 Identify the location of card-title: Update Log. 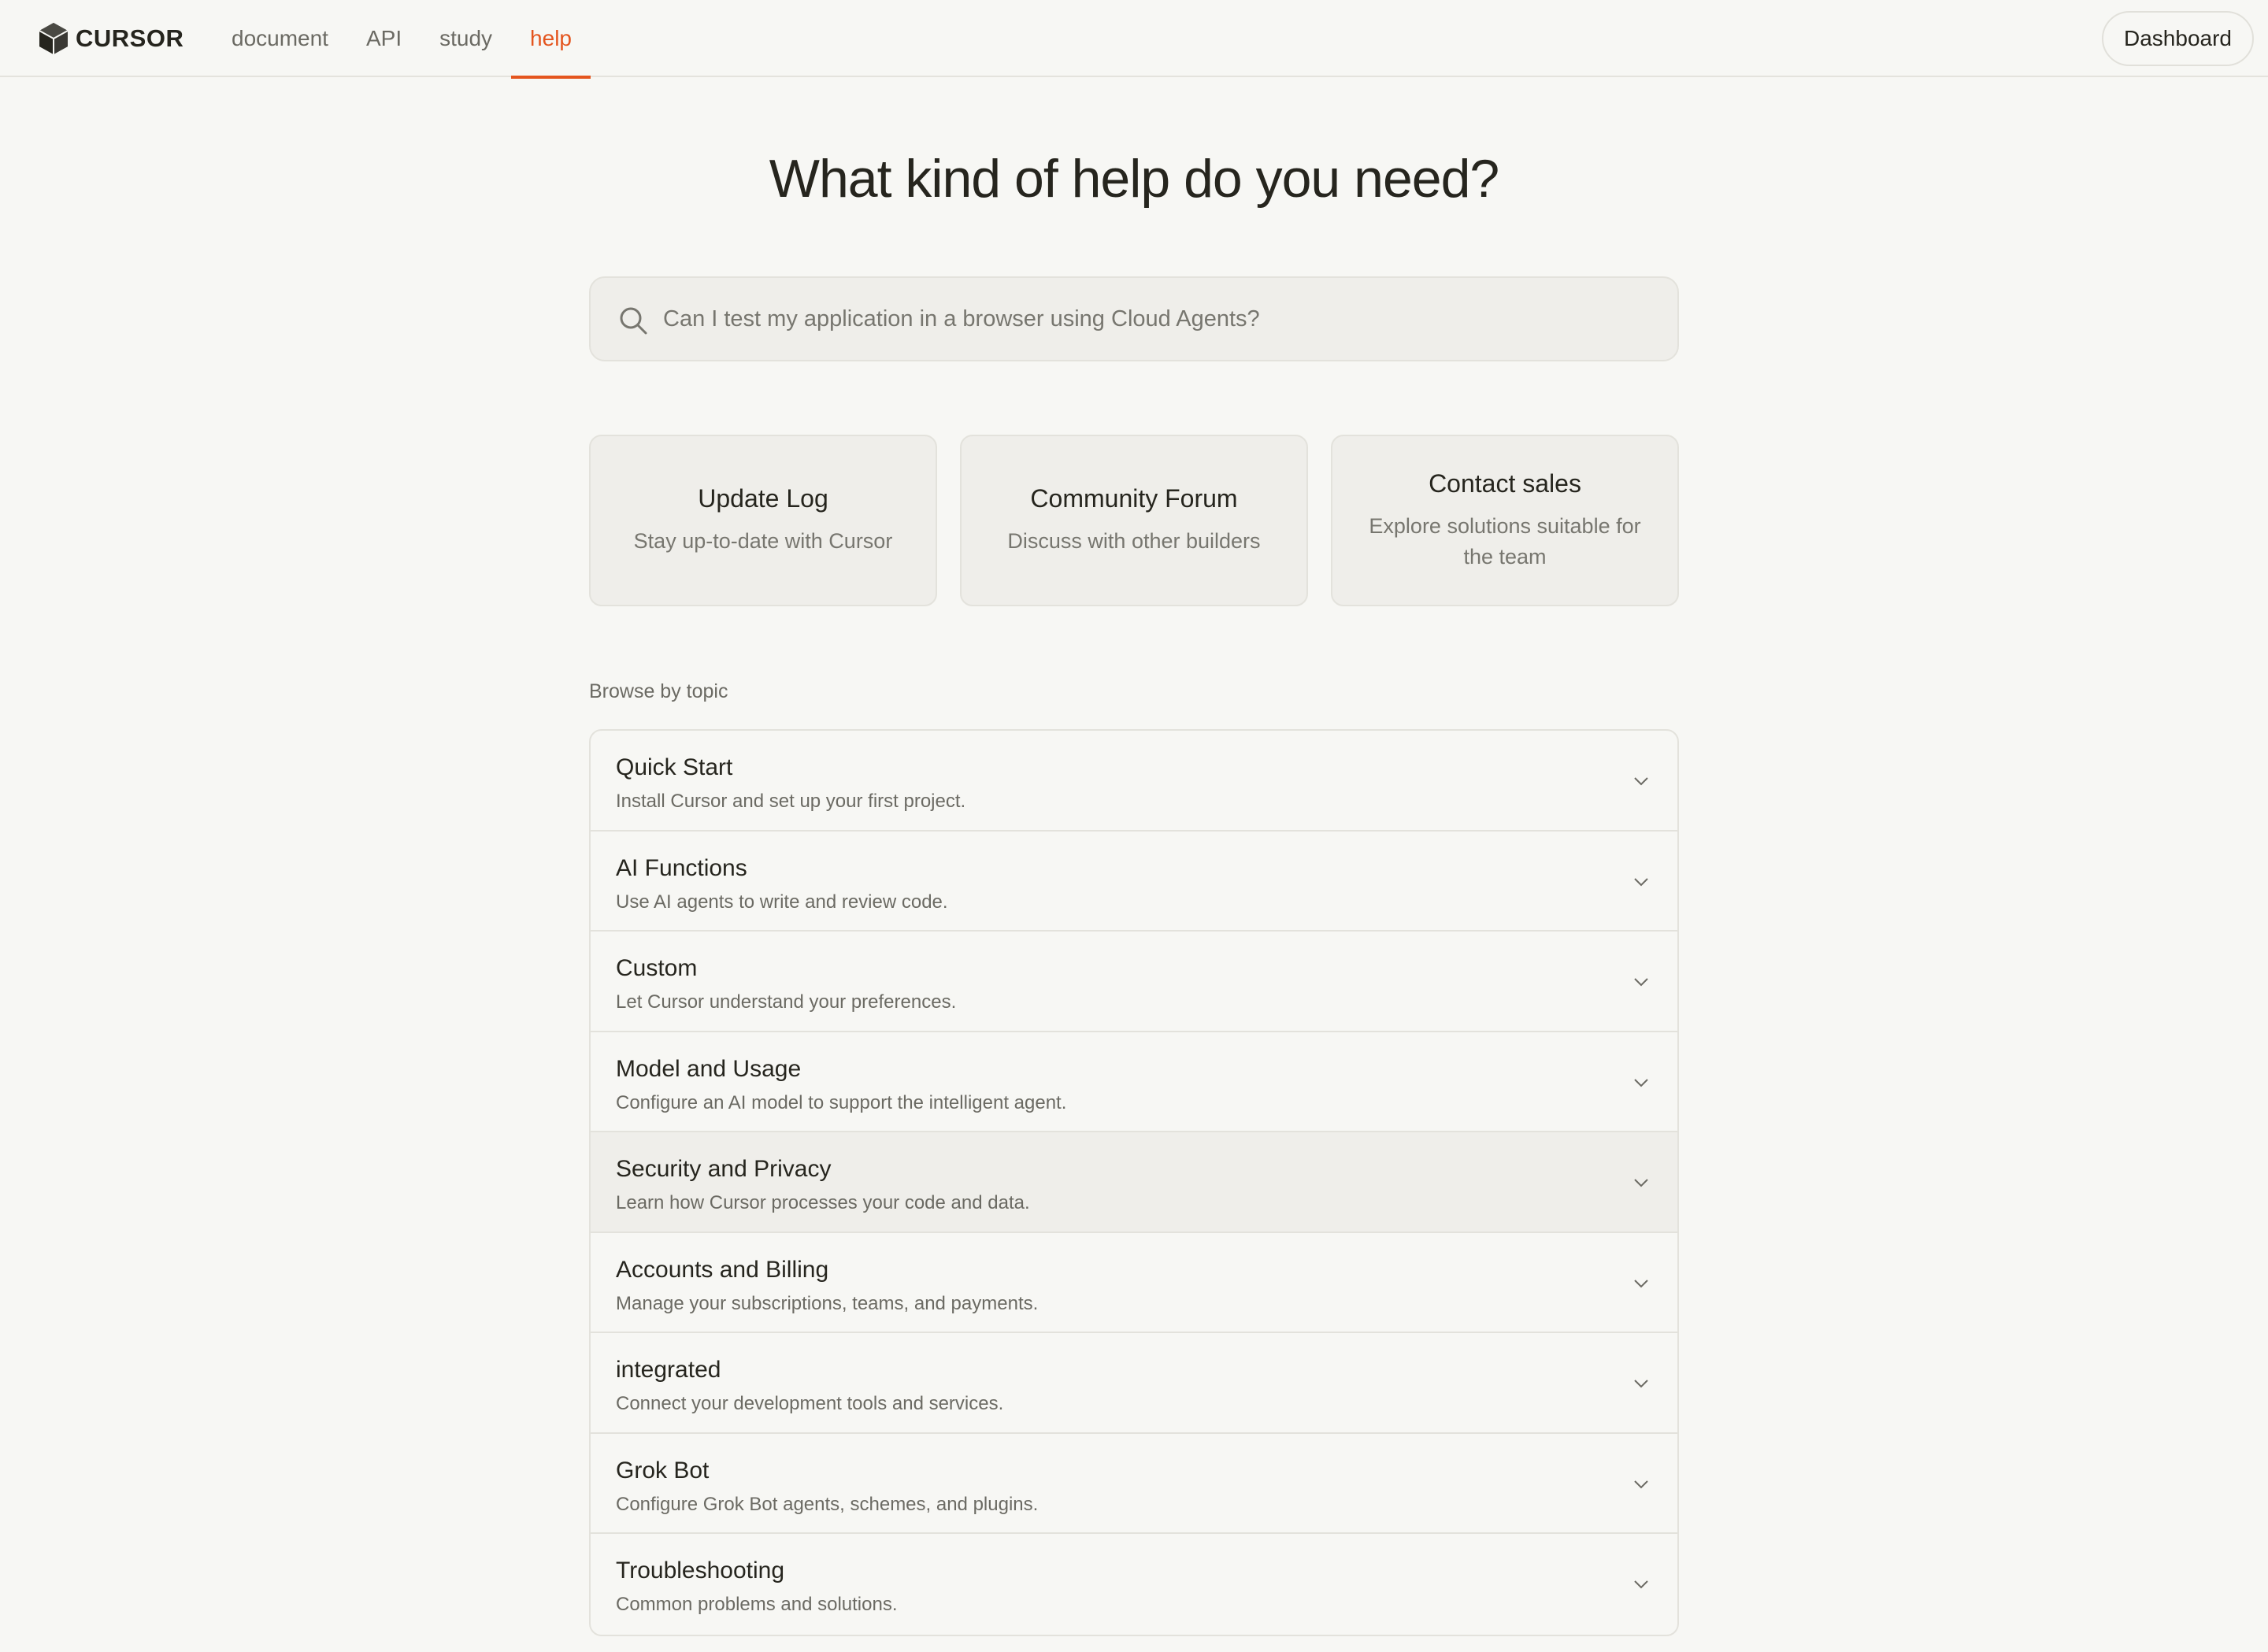
(763, 499).